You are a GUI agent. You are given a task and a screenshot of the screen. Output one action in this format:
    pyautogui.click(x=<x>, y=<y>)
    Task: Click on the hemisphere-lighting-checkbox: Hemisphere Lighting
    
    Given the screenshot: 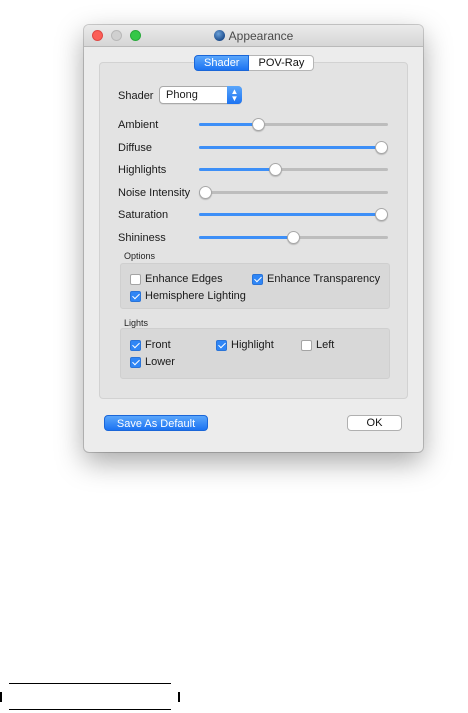 What is the action you would take?
    pyautogui.click(x=188, y=296)
    